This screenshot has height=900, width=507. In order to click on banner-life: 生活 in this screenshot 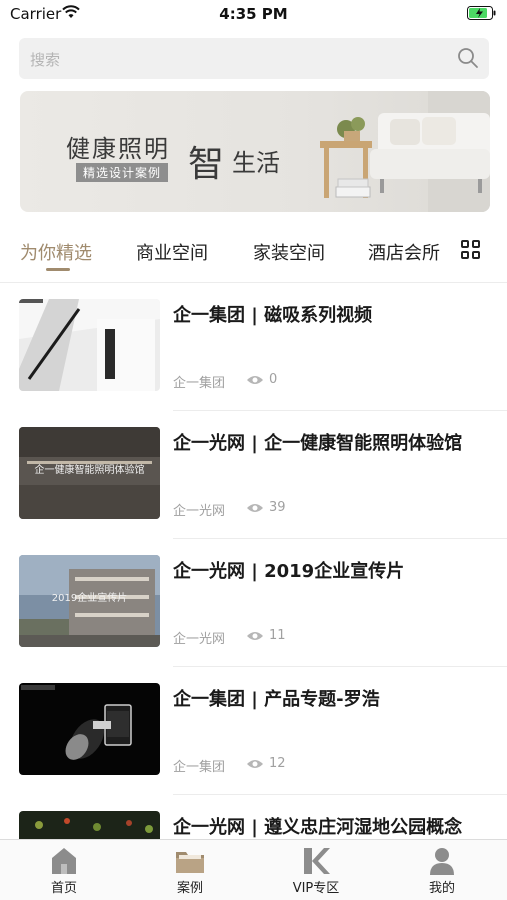, I will do `click(256, 163)`.